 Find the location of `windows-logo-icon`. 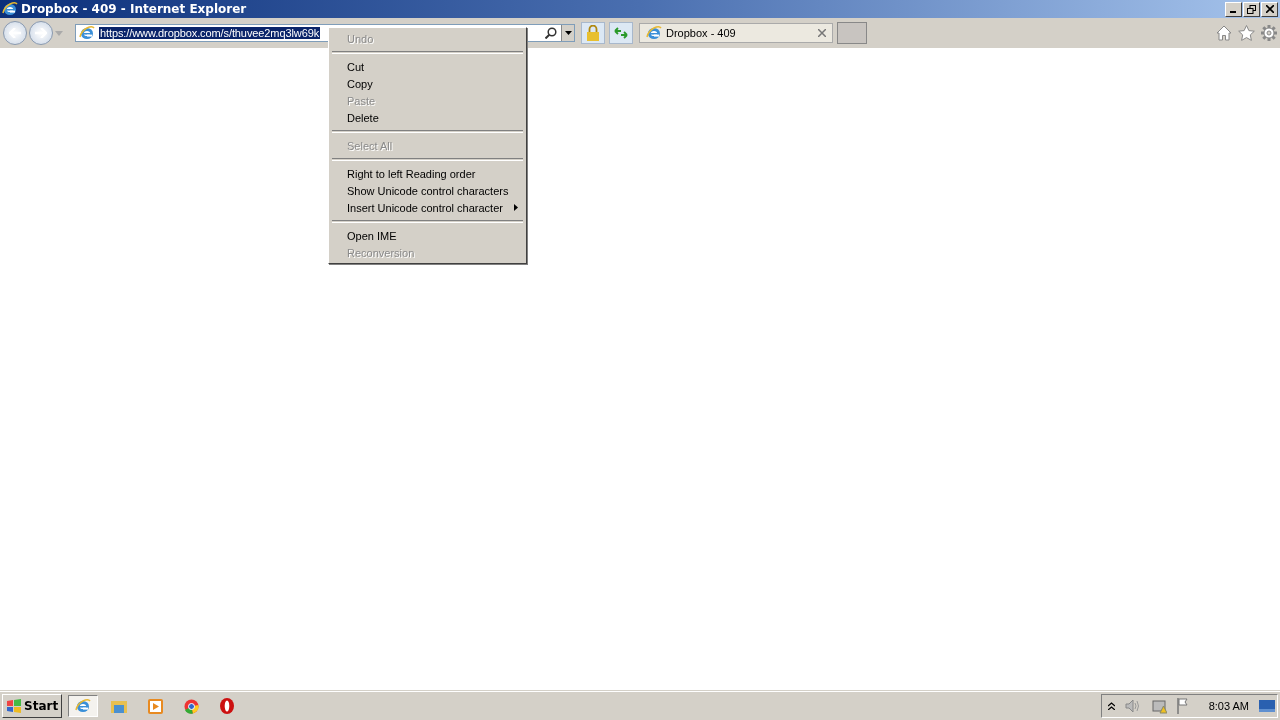

windows-logo-icon is located at coordinates (14, 706).